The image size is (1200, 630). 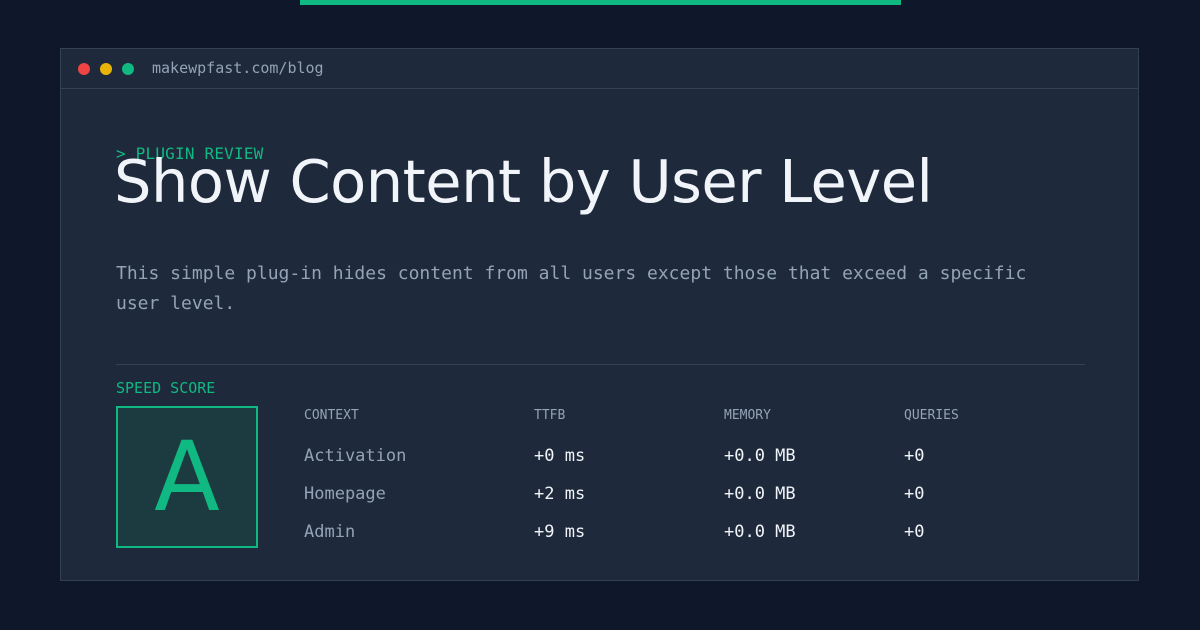 I want to click on article-title: Show Content by User Level, so click(x=523, y=181).